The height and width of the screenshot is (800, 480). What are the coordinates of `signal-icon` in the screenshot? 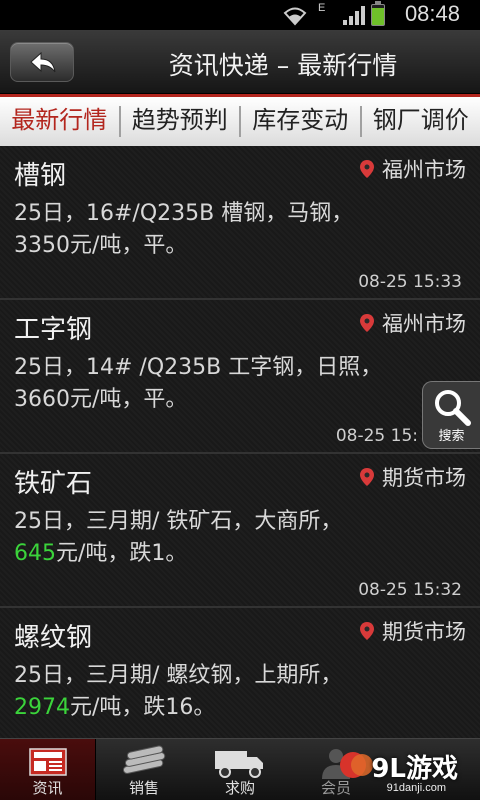 It's located at (354, 15).